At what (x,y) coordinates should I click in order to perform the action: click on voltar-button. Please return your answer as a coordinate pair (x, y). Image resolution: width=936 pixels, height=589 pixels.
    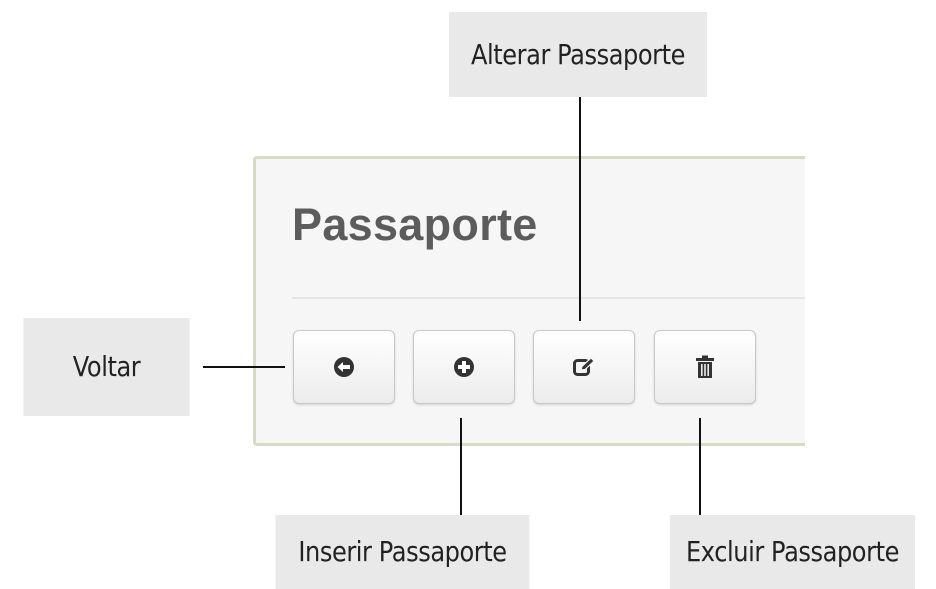
    Looking at the image, I should click on (344, 367).